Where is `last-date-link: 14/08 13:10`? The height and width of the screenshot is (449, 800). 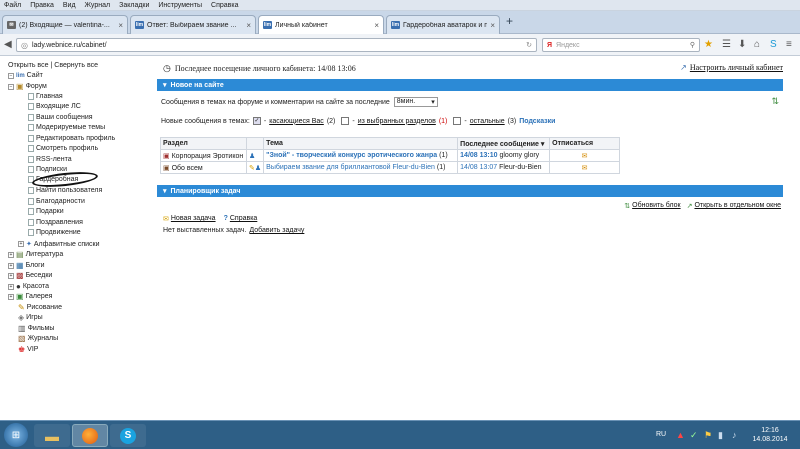 last-date-link: 14/08 13:10 is located at coordinates (478, 155).